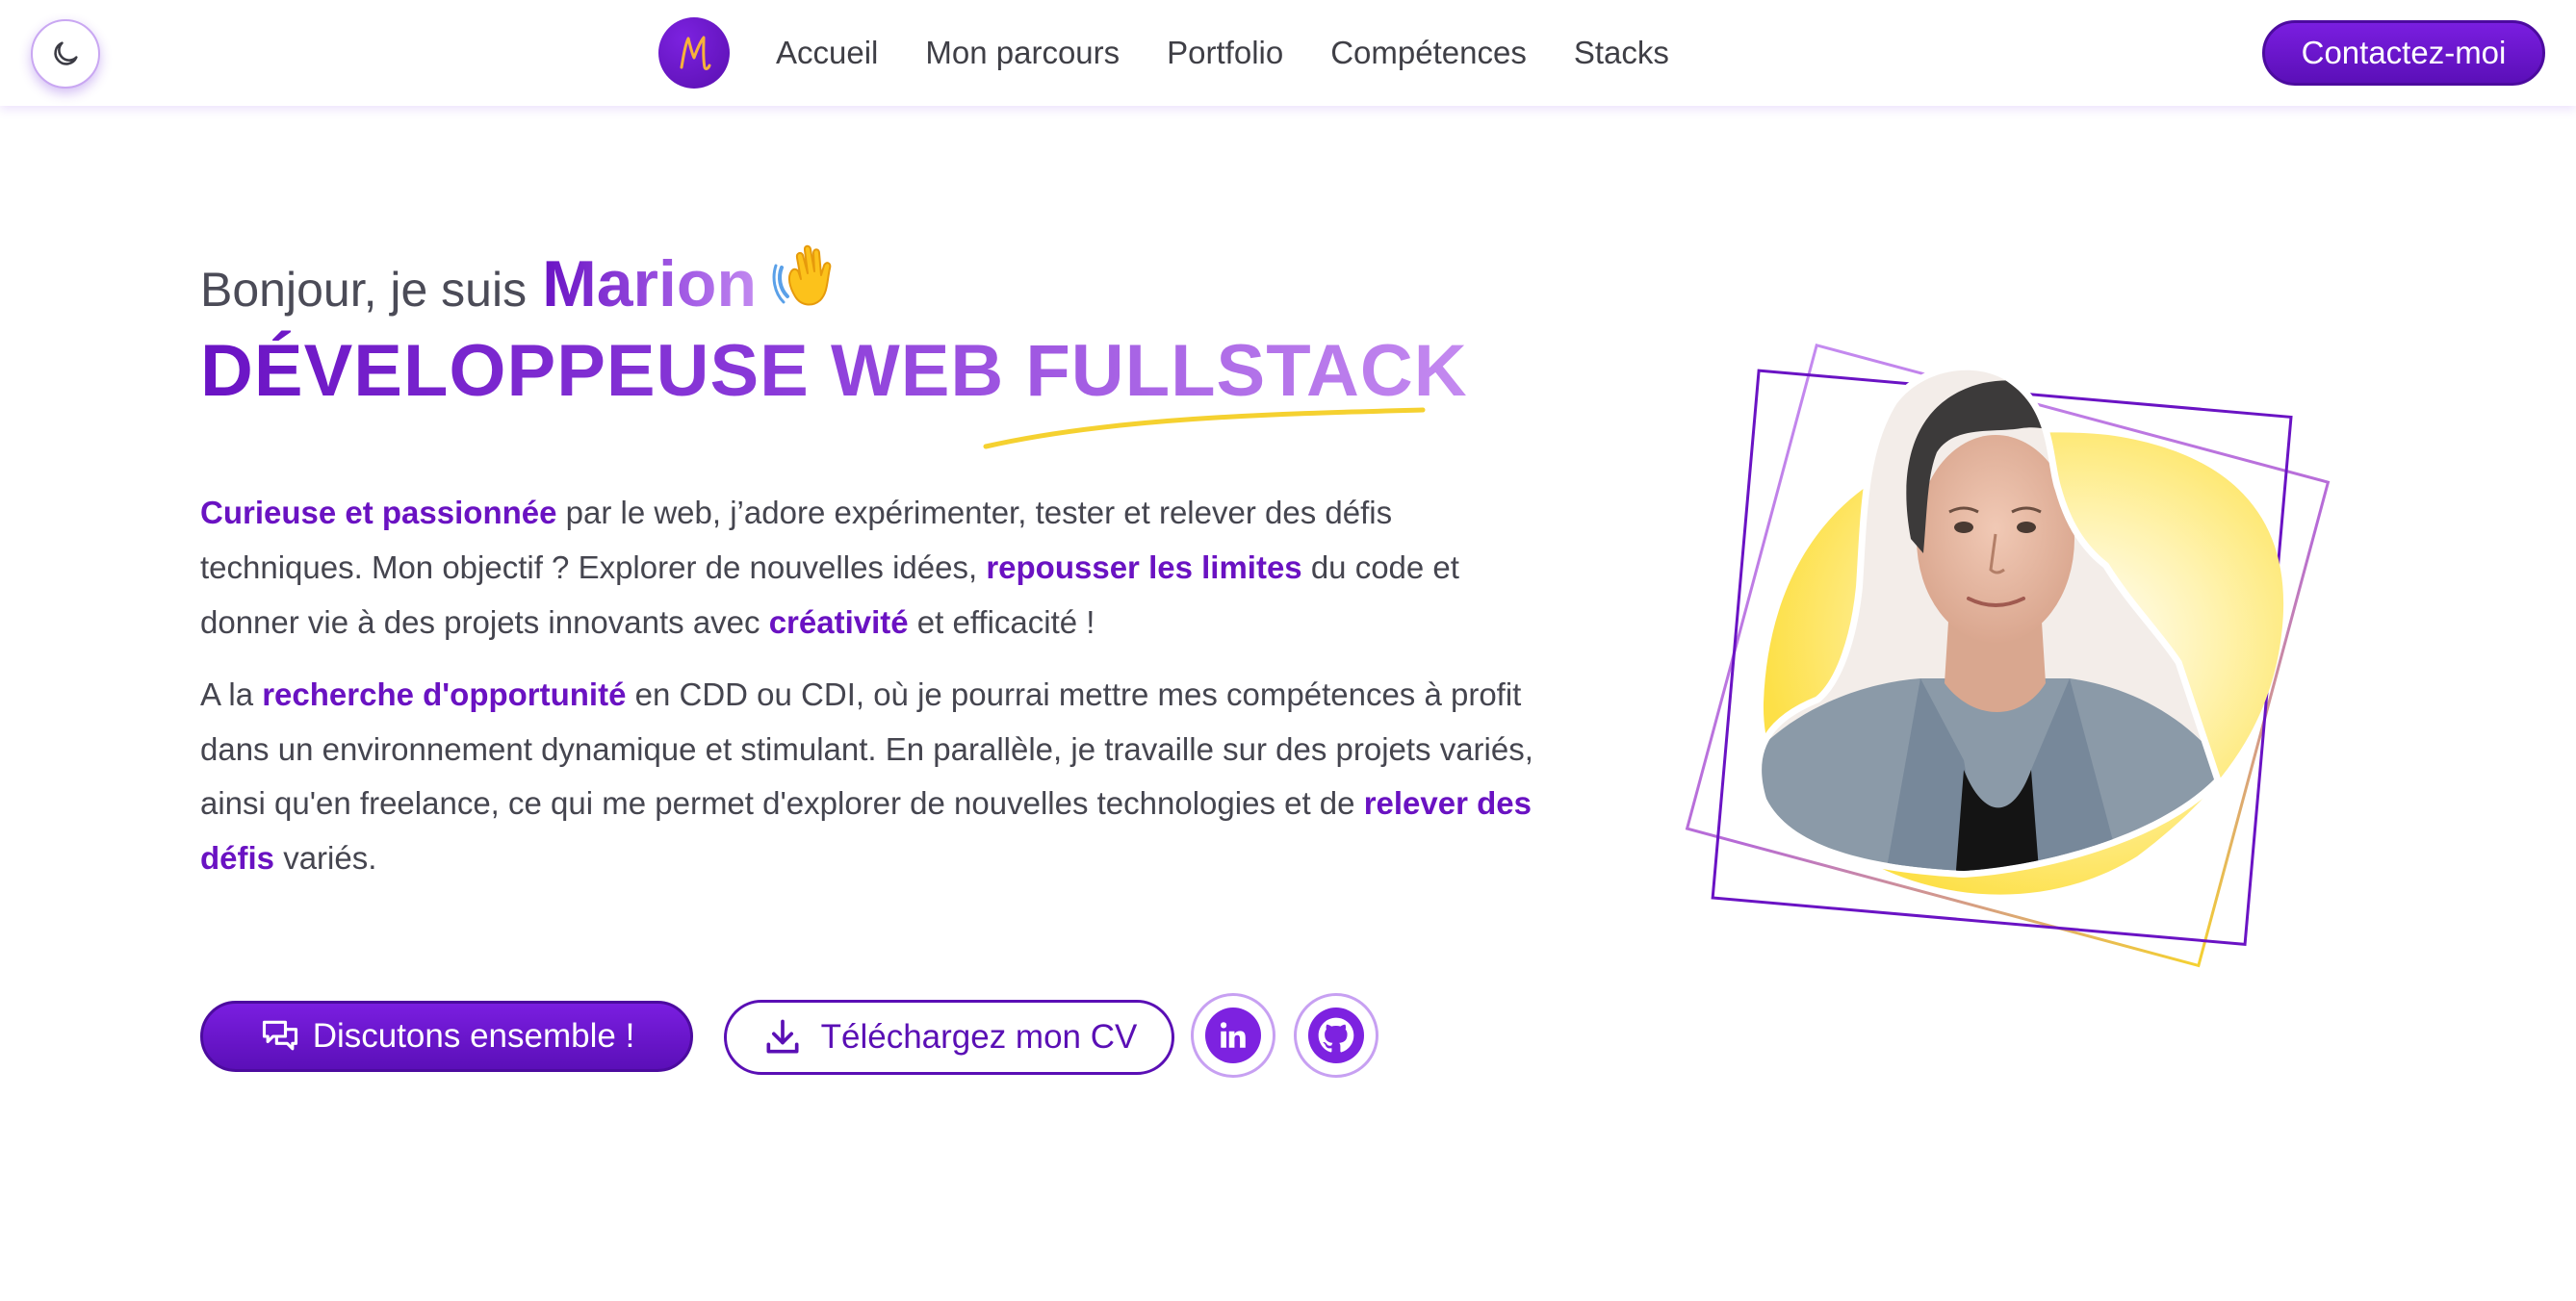  Describe the element at coordinates (1205, 428) in the screenshot. I see `title-underline` at that location.